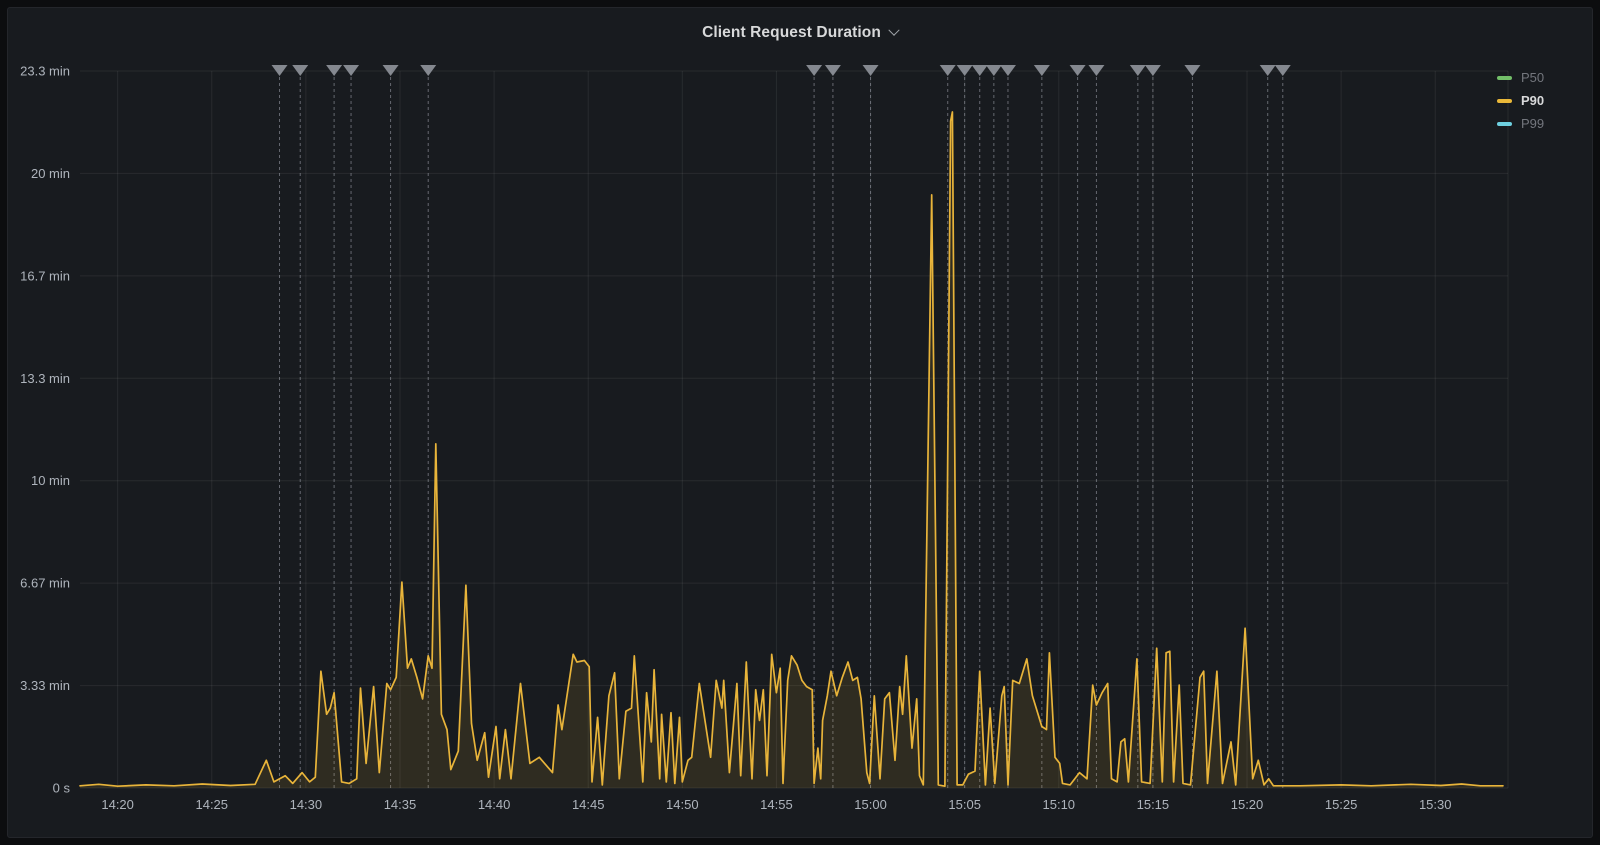 The height and width of the screenshot is (845, 1600). Describe the element at coordinates (870, 804) in the screenshot. I see `x-axis-tick-label: 15:00` at that location.